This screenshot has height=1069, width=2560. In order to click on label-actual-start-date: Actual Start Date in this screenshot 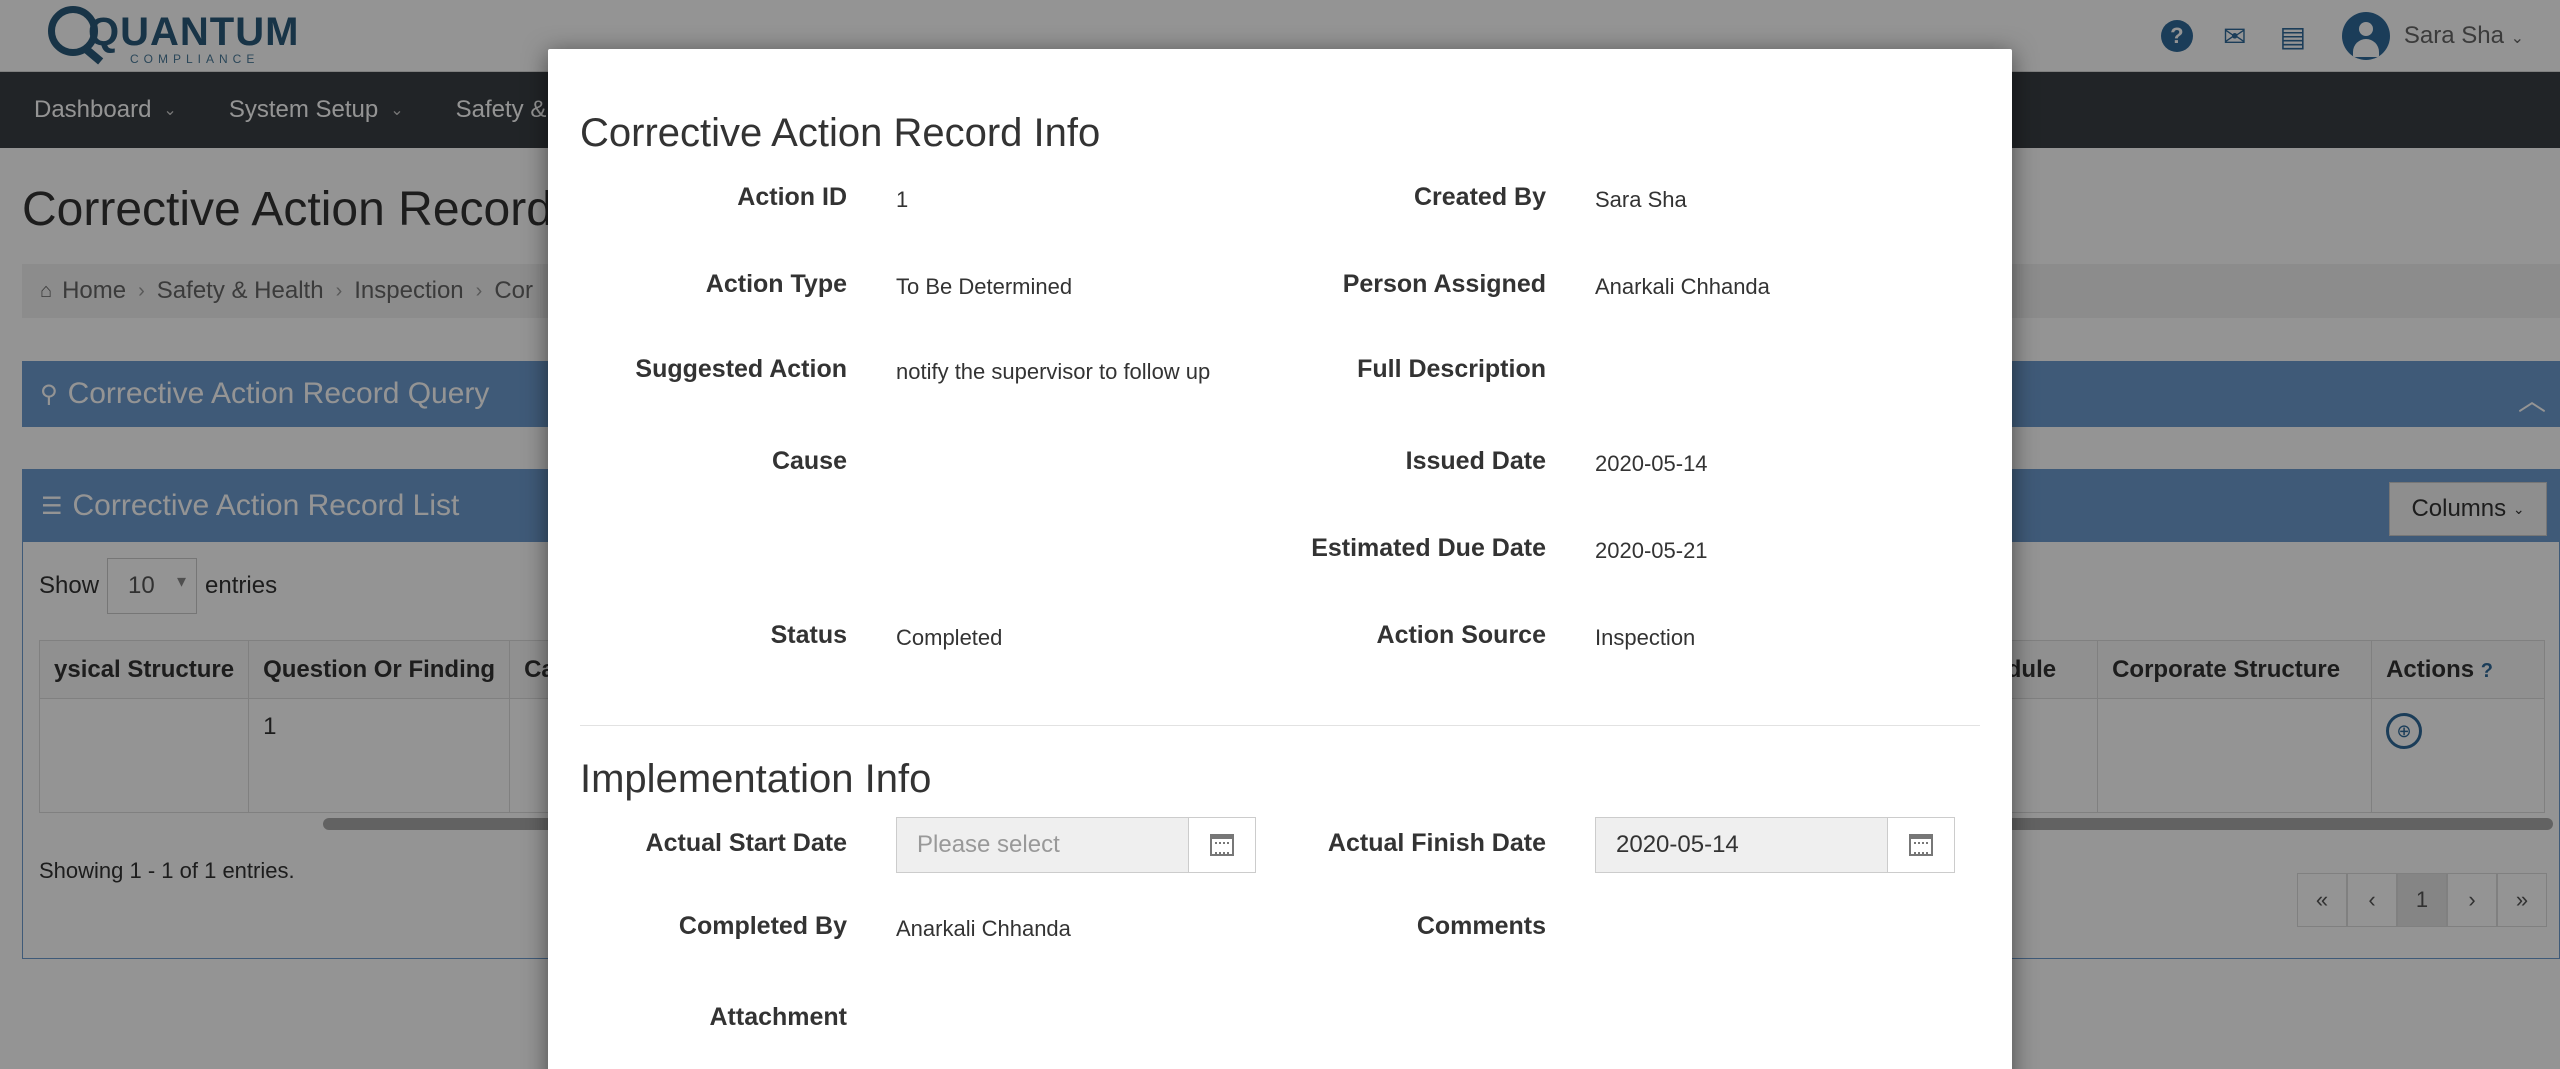, I will do `click(746, 843)`.